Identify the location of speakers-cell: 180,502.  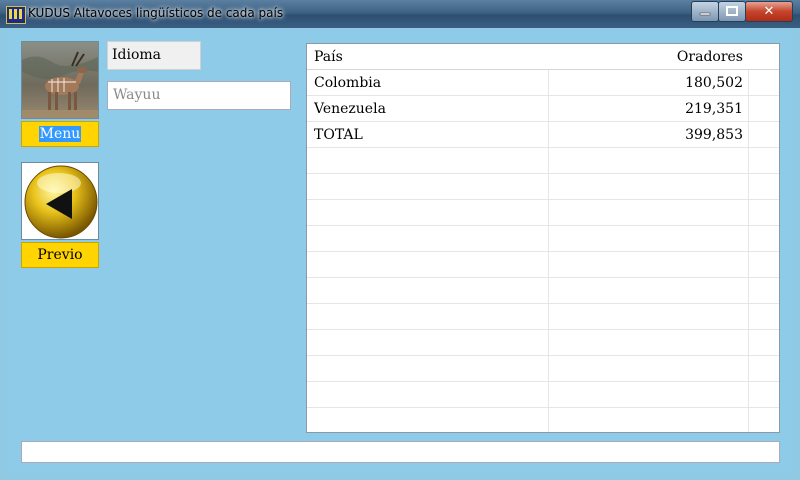
(714, 83).